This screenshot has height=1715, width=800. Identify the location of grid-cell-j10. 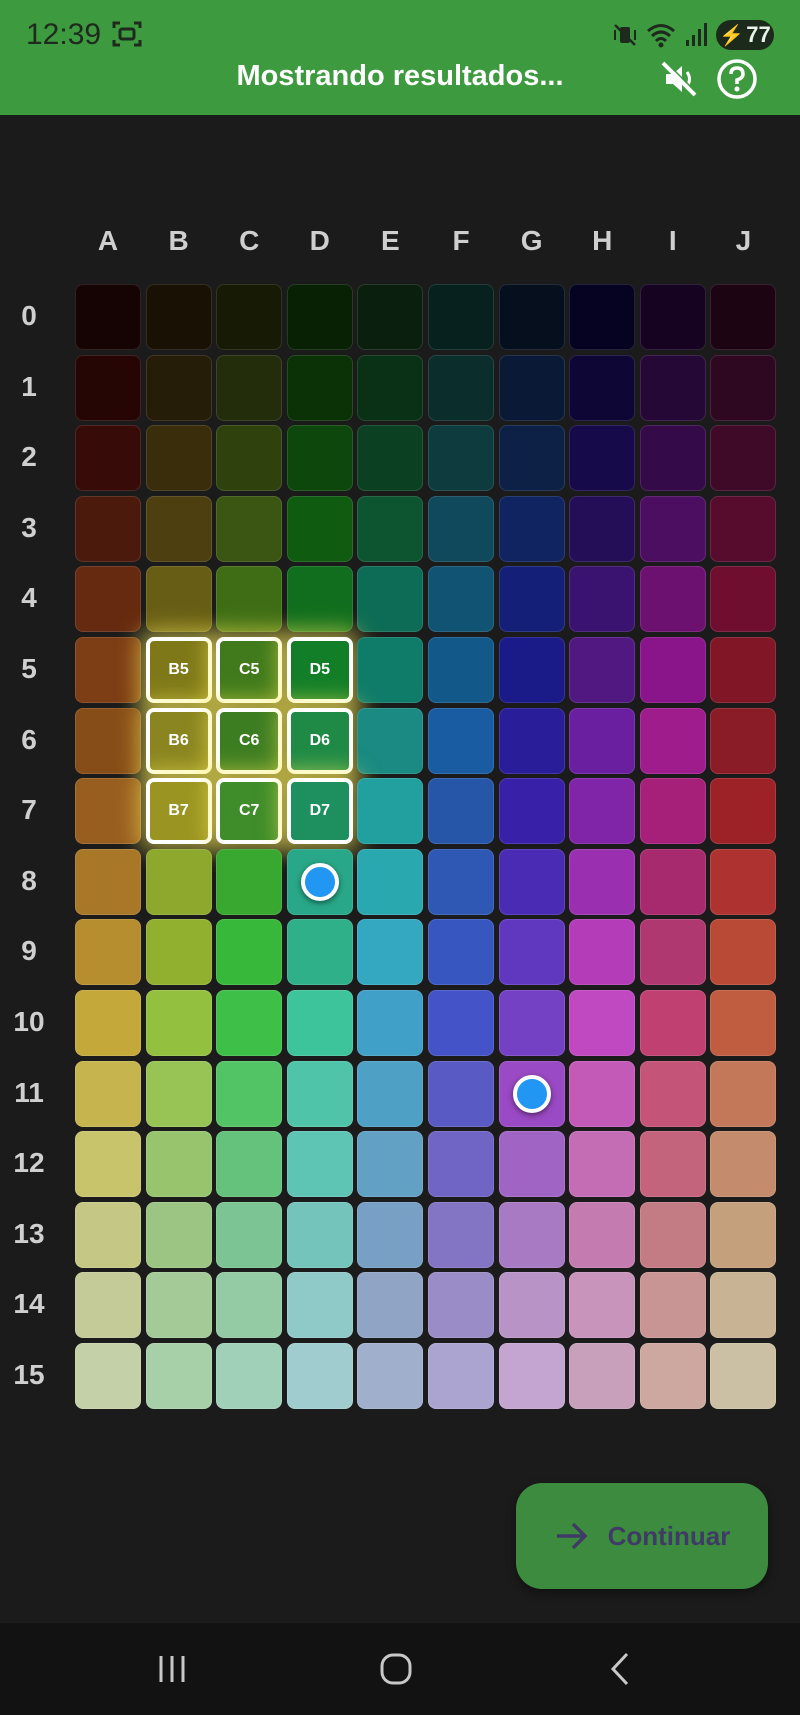
(743, 1023).